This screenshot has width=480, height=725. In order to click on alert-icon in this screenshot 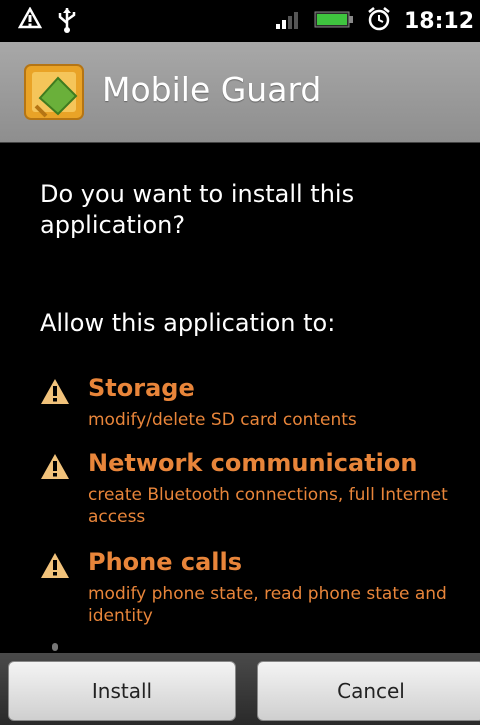, I will do `click(30, 21)`.